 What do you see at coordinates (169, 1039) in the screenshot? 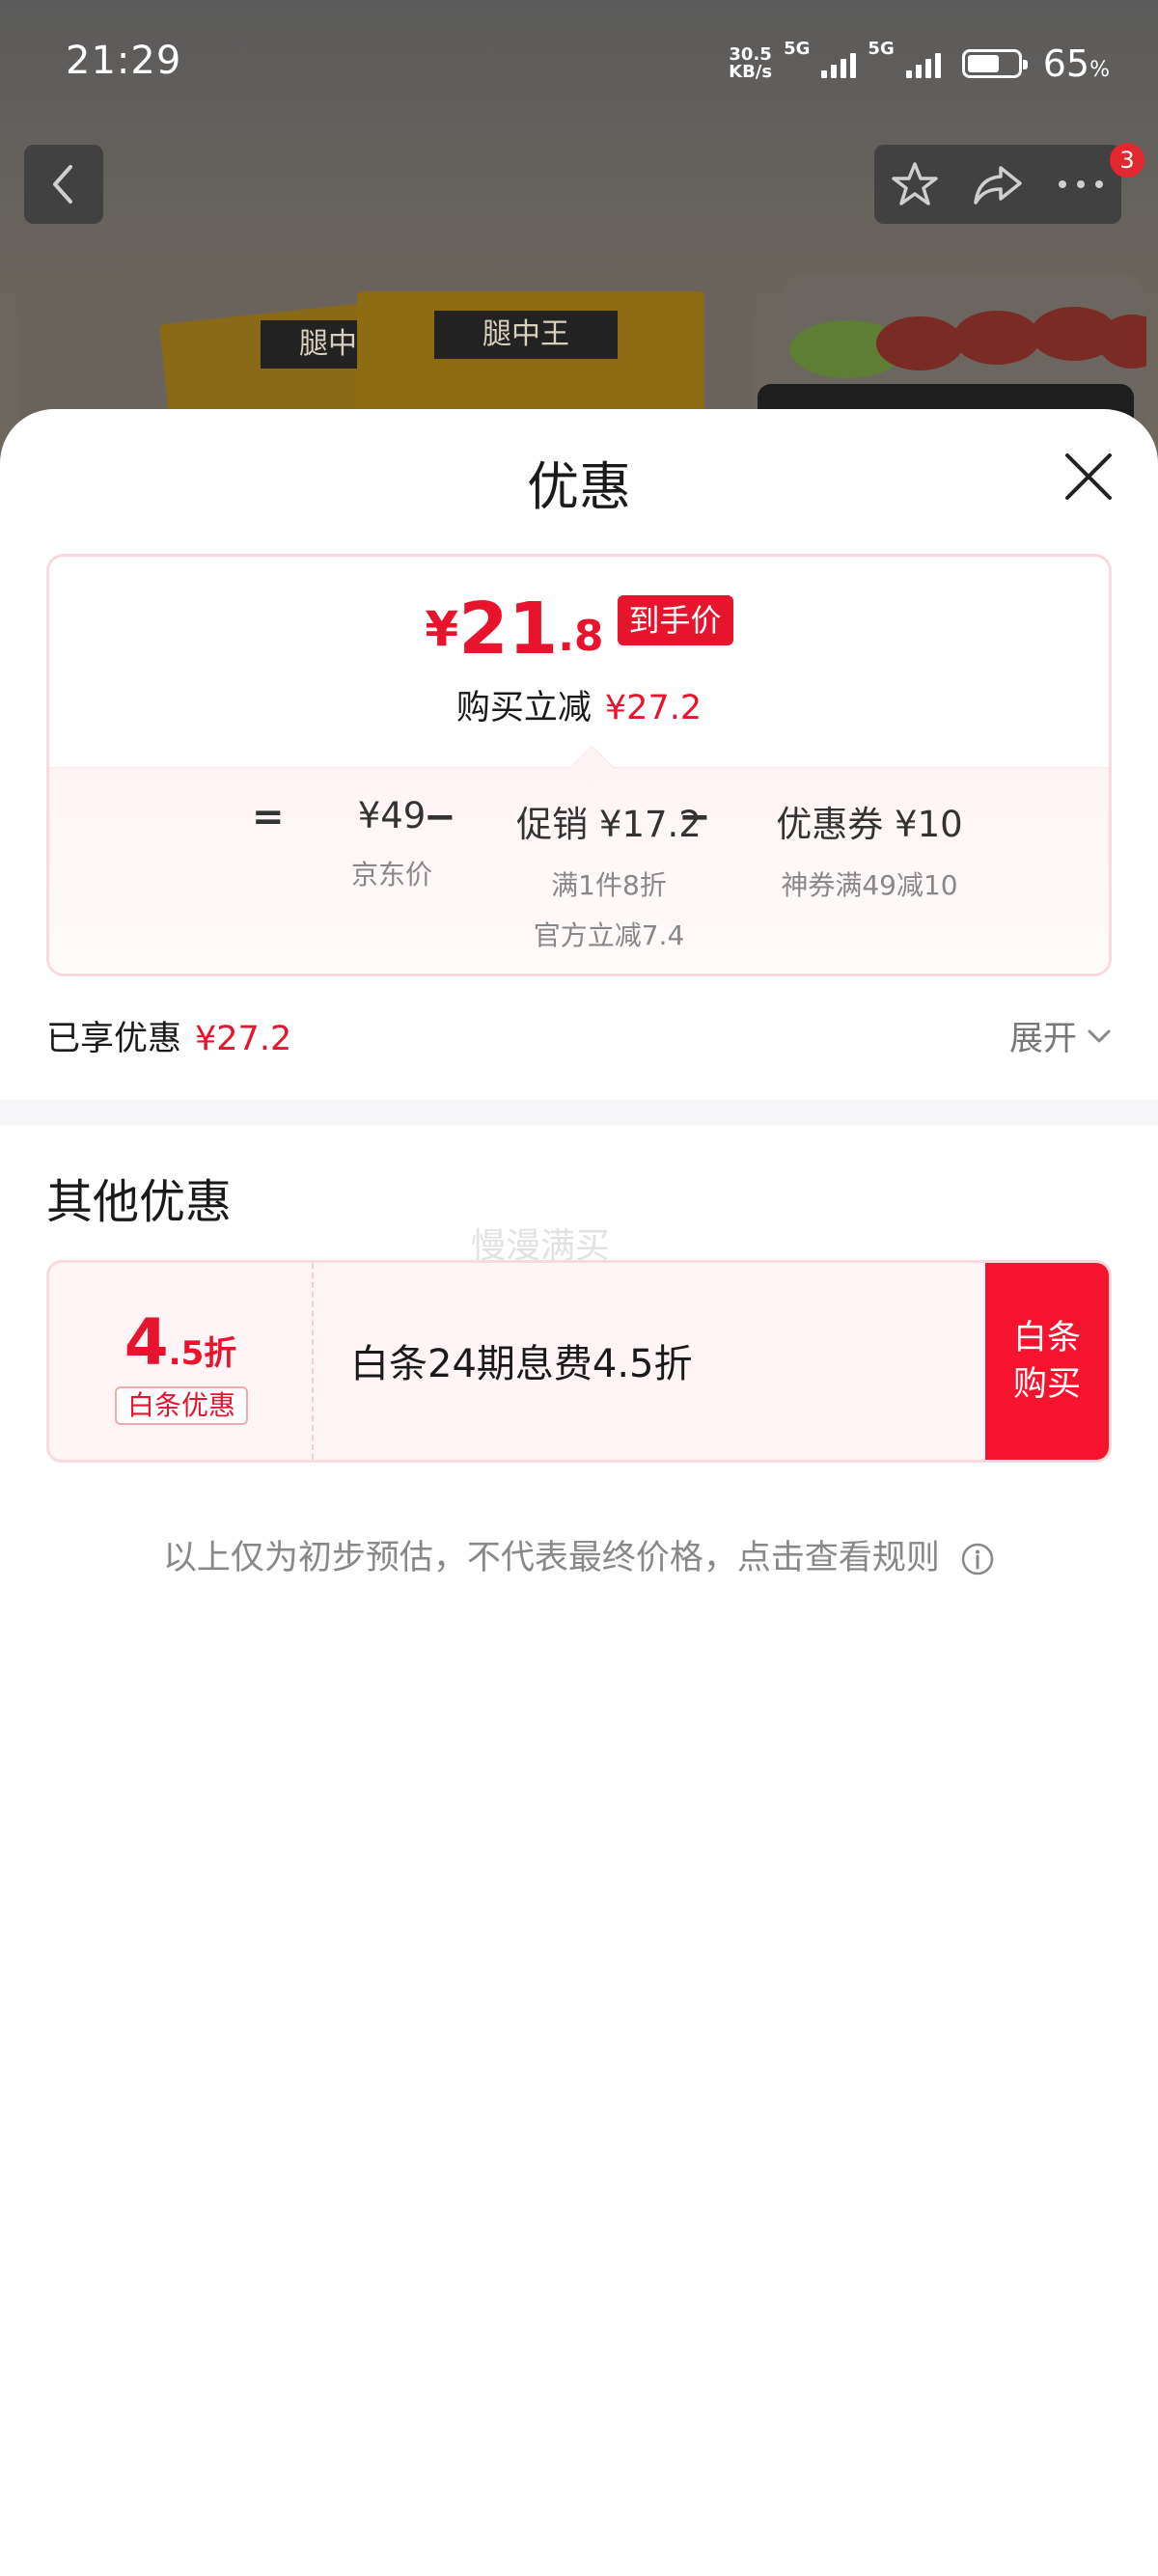
I see `enjoyed-discount: 已享优惠 ¥27.2` at bounding box center [169, 1039].